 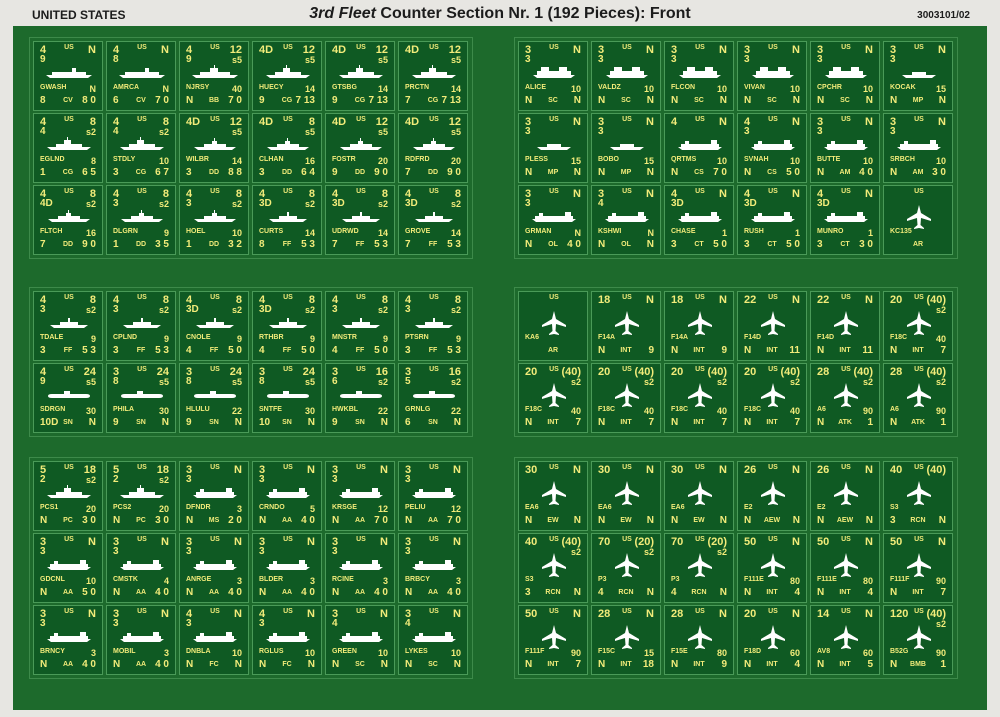 What do you see at coordinates (626, 640) in the screenshot?
I see `unit-counter: 28 US N F15C 15 N INT 18` at bounding box center [626, 640].